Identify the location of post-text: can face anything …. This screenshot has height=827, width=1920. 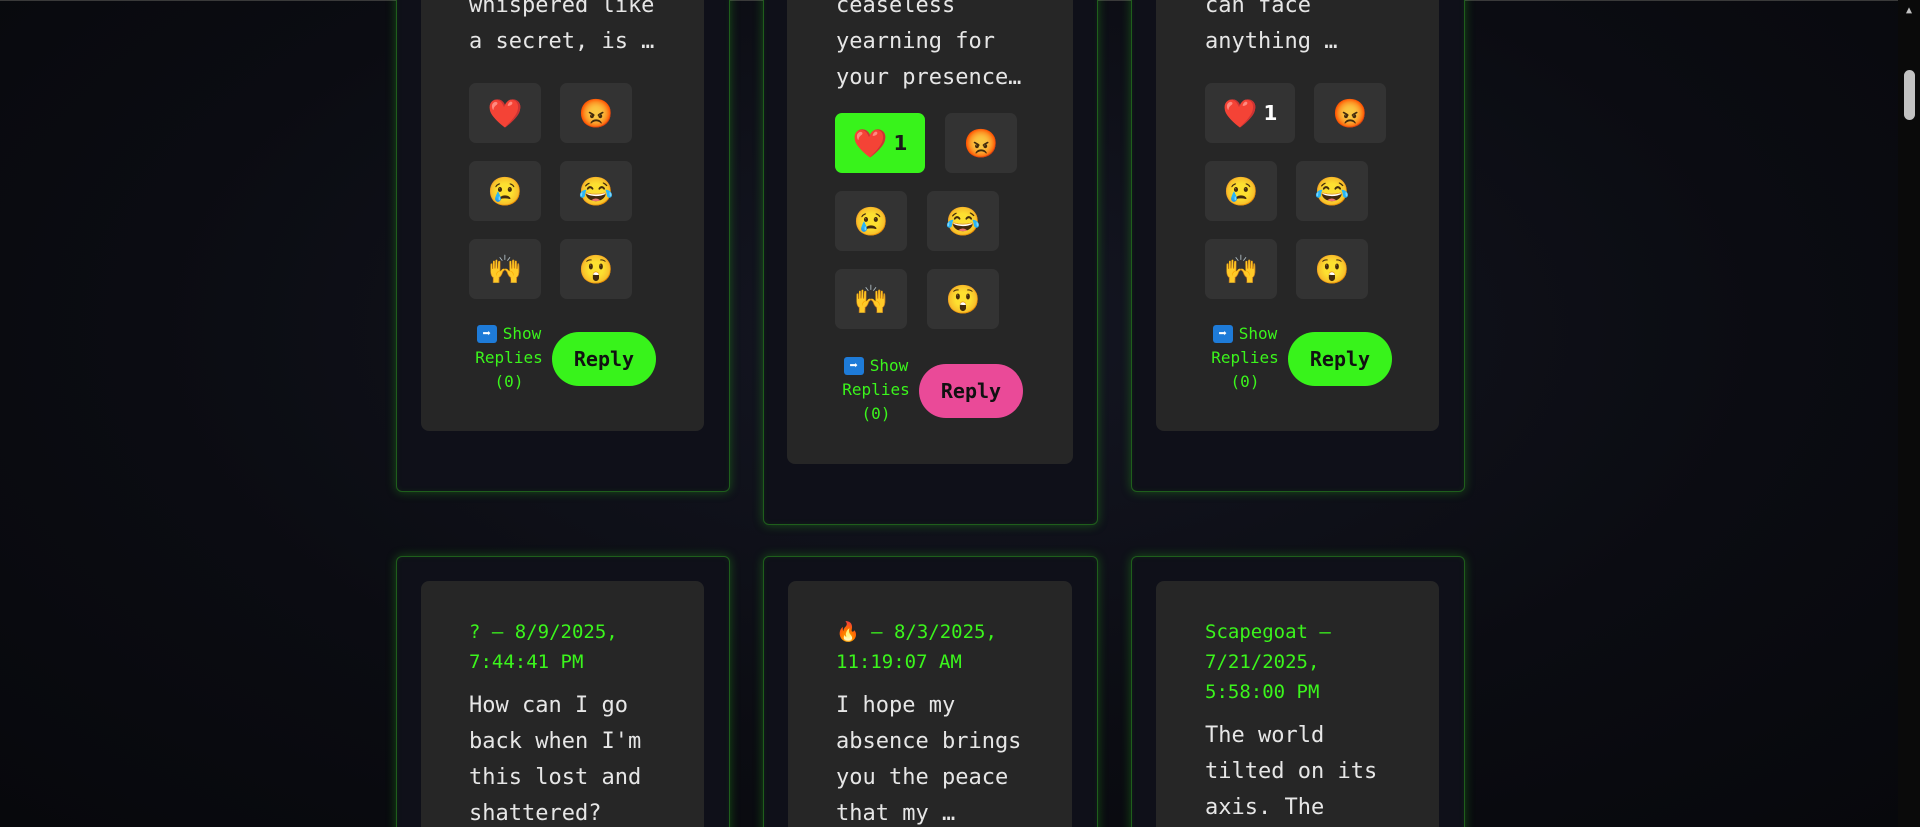
(1271, 27).